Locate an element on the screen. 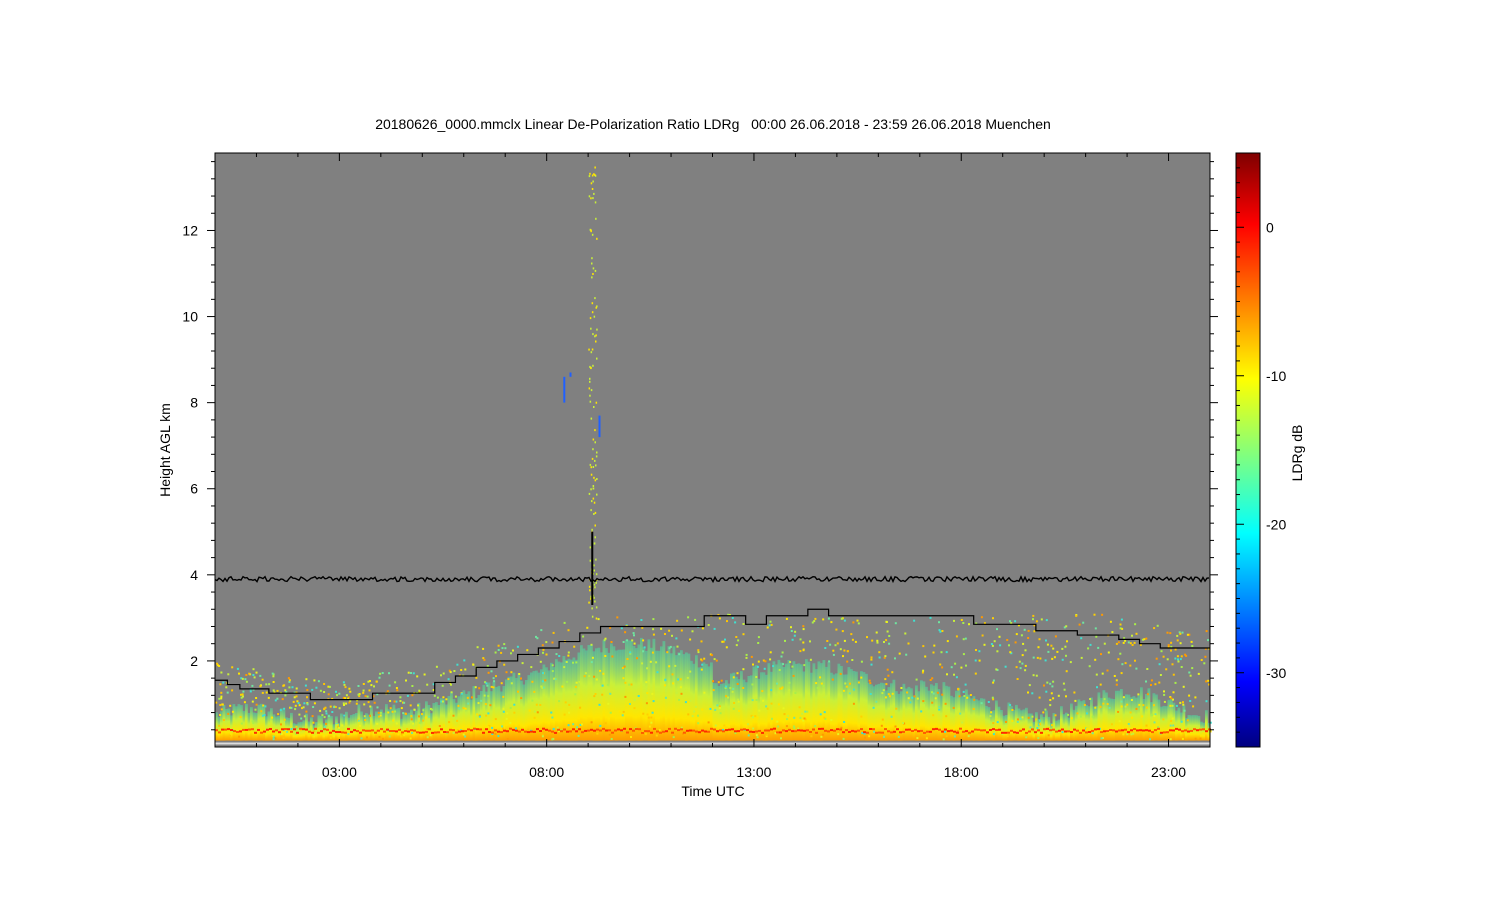 This screenshot has width=1500, height=900. x-tick-label: 13:00 is located at coordinates (753, 772).